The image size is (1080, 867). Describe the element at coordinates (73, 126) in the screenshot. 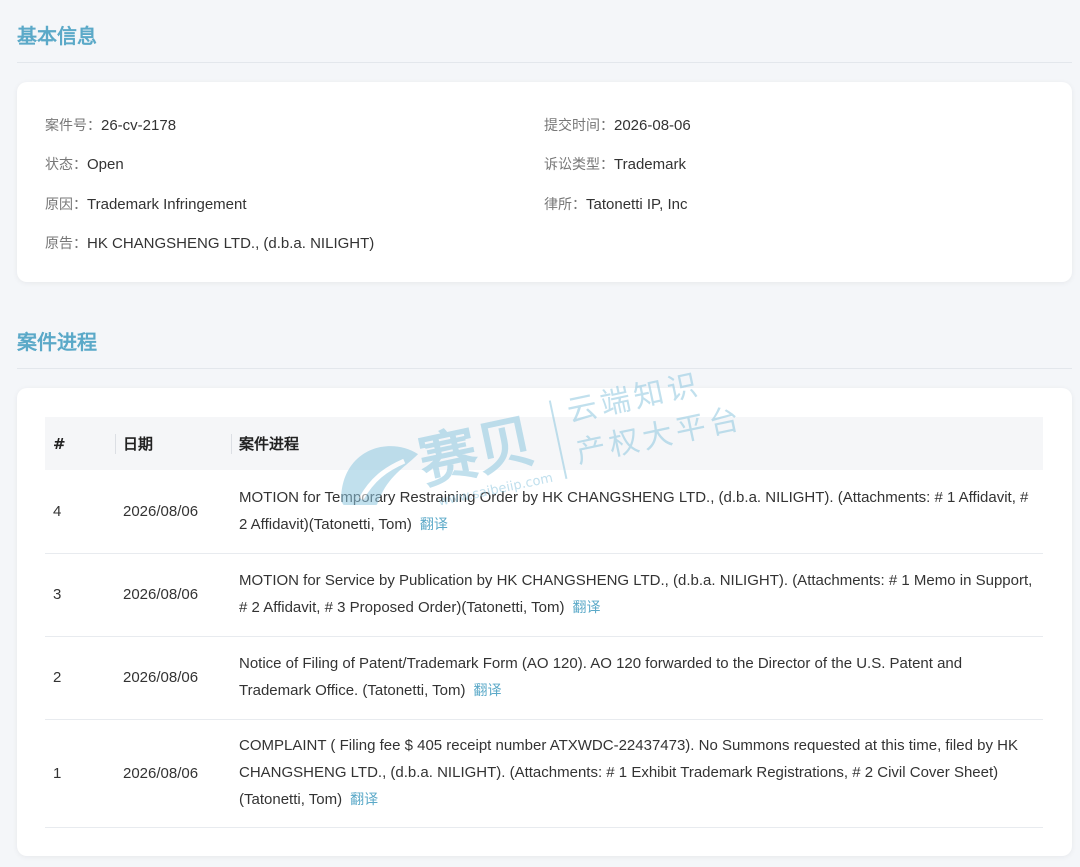

I see `case-number-label: 案件号：` at that location.